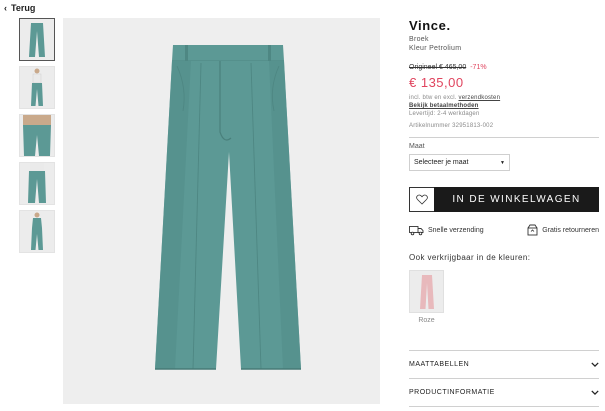  I want to click on chevron-left-icon: ‹, so click(5, 8).